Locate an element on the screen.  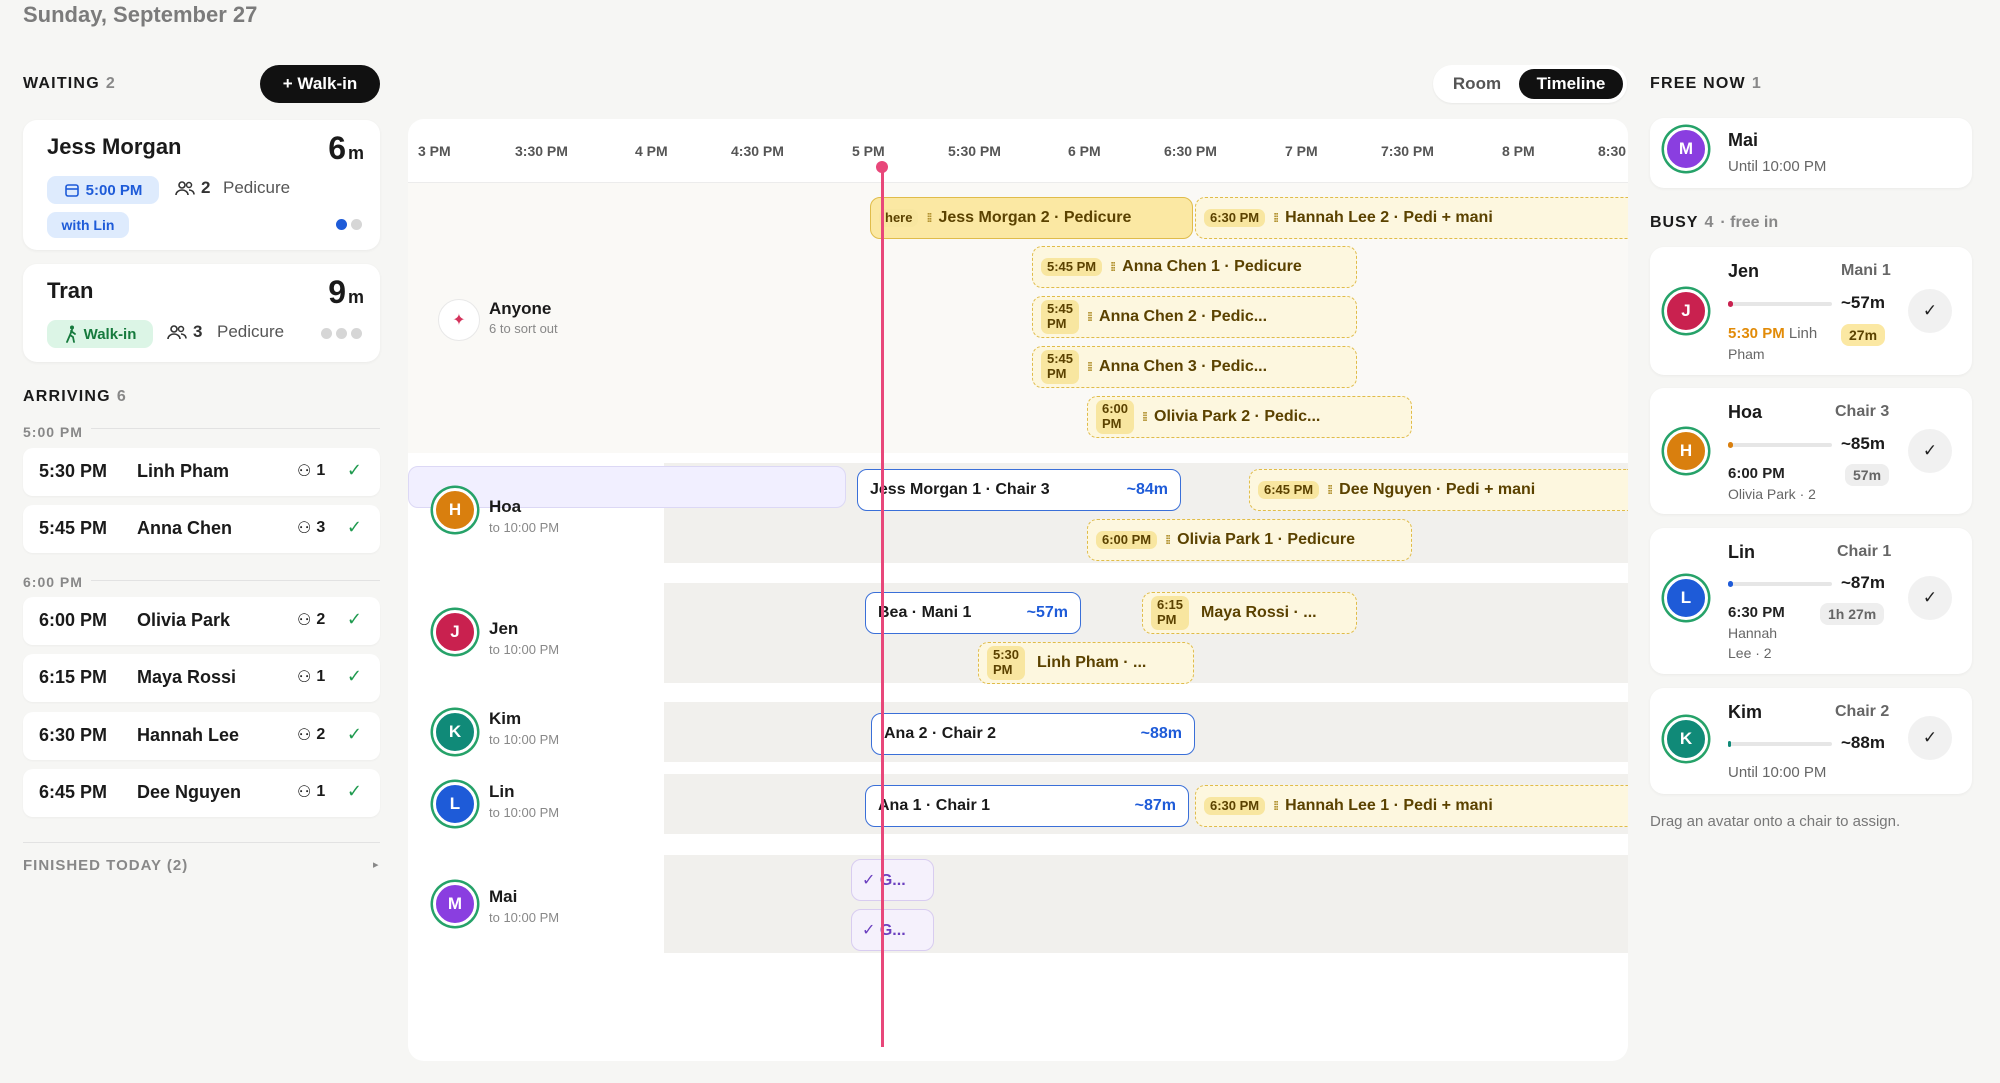
people-icon: ⚇ is located at coordinates (304, 792).